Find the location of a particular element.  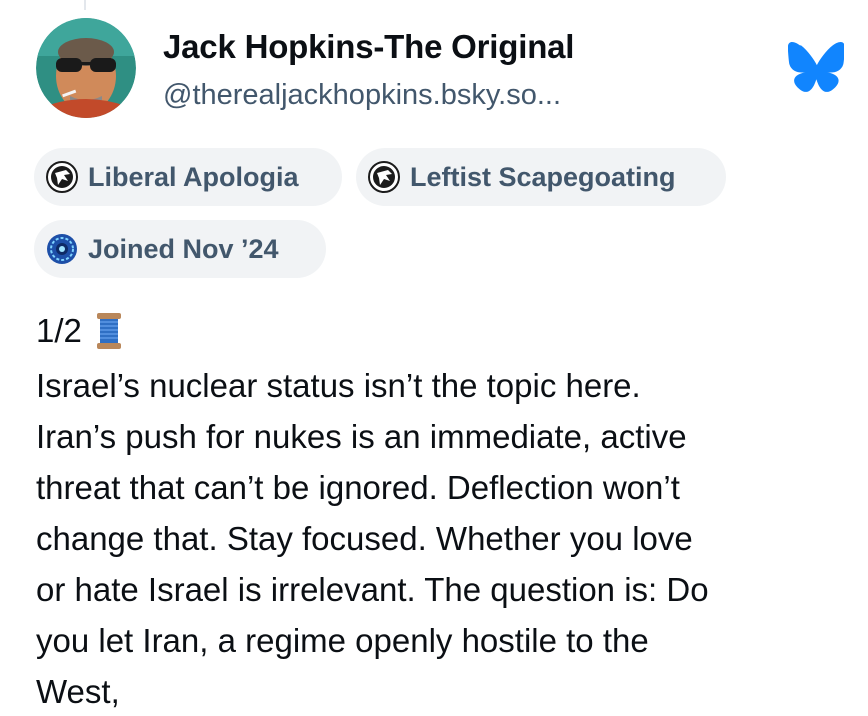

profile-label-liberal-apologia: Liberal Apologia is located at coordinates (188, 177).